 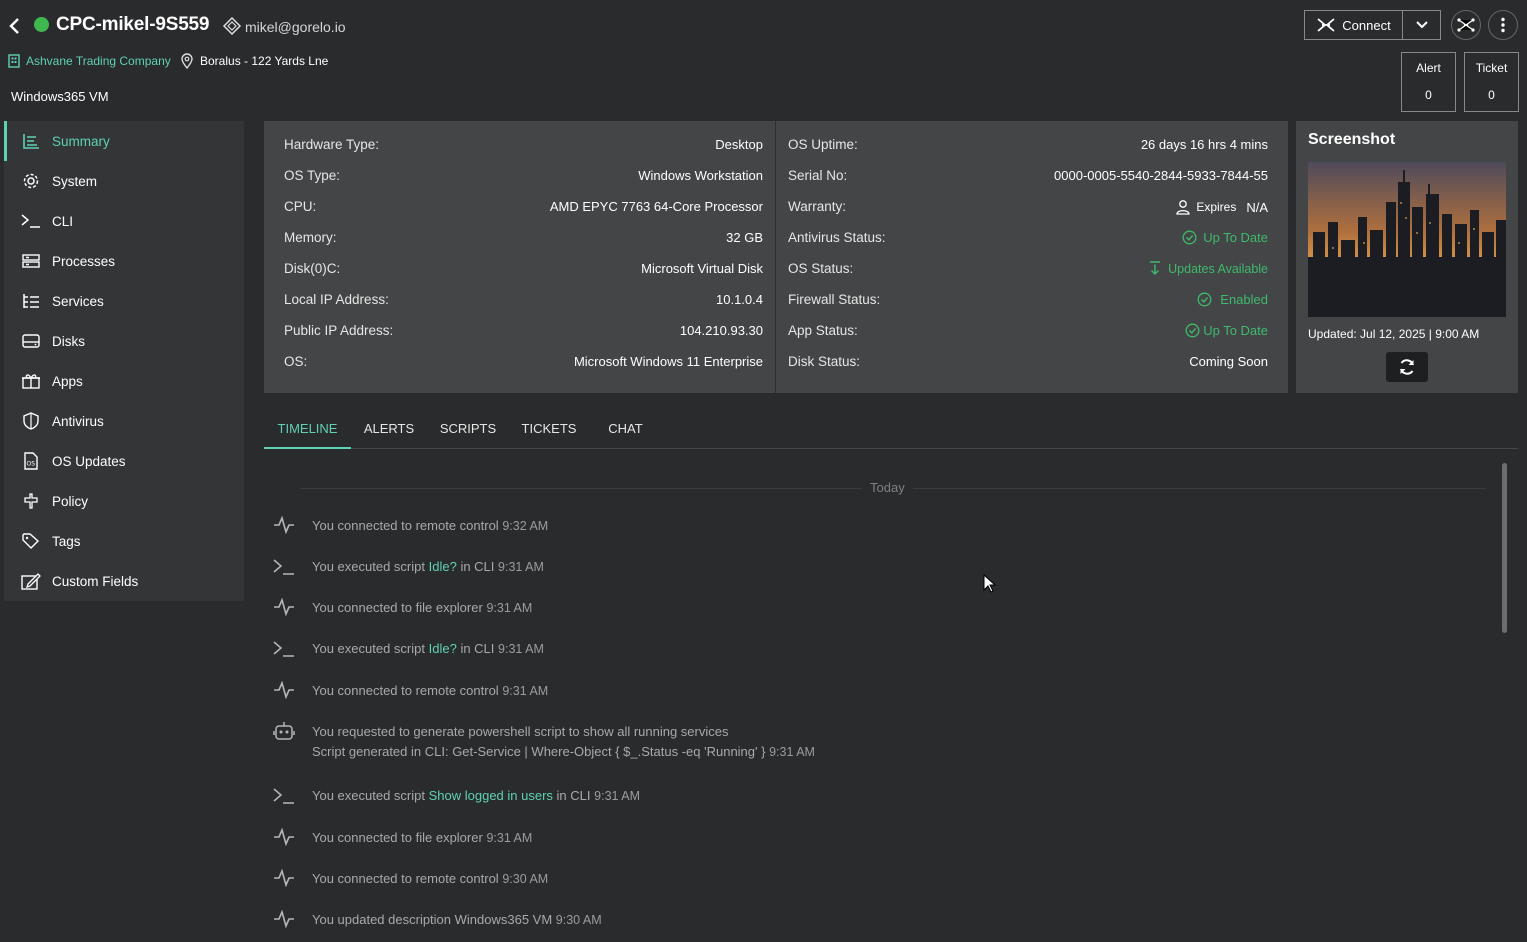 What do you see at coordinates (491, 795) in the screenshot?
I see `script-link: Show logged in users` at bounding box center [491, 795].